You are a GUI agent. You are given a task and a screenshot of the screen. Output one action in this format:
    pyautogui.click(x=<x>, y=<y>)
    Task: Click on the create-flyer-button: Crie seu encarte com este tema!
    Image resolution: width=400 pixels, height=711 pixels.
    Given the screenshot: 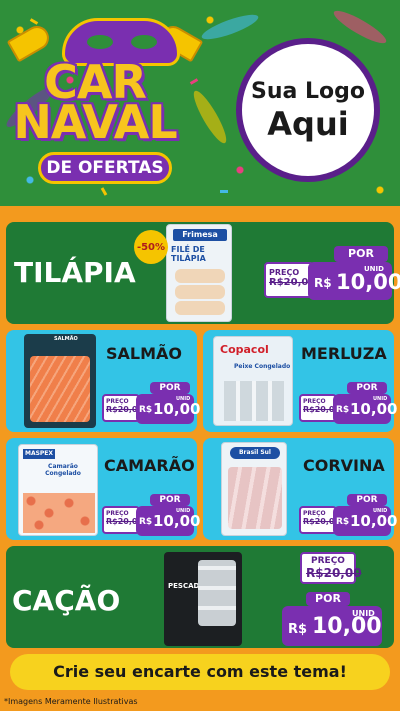 What is the action you would take?
    pyautogui.click(x=200, y=672)
    